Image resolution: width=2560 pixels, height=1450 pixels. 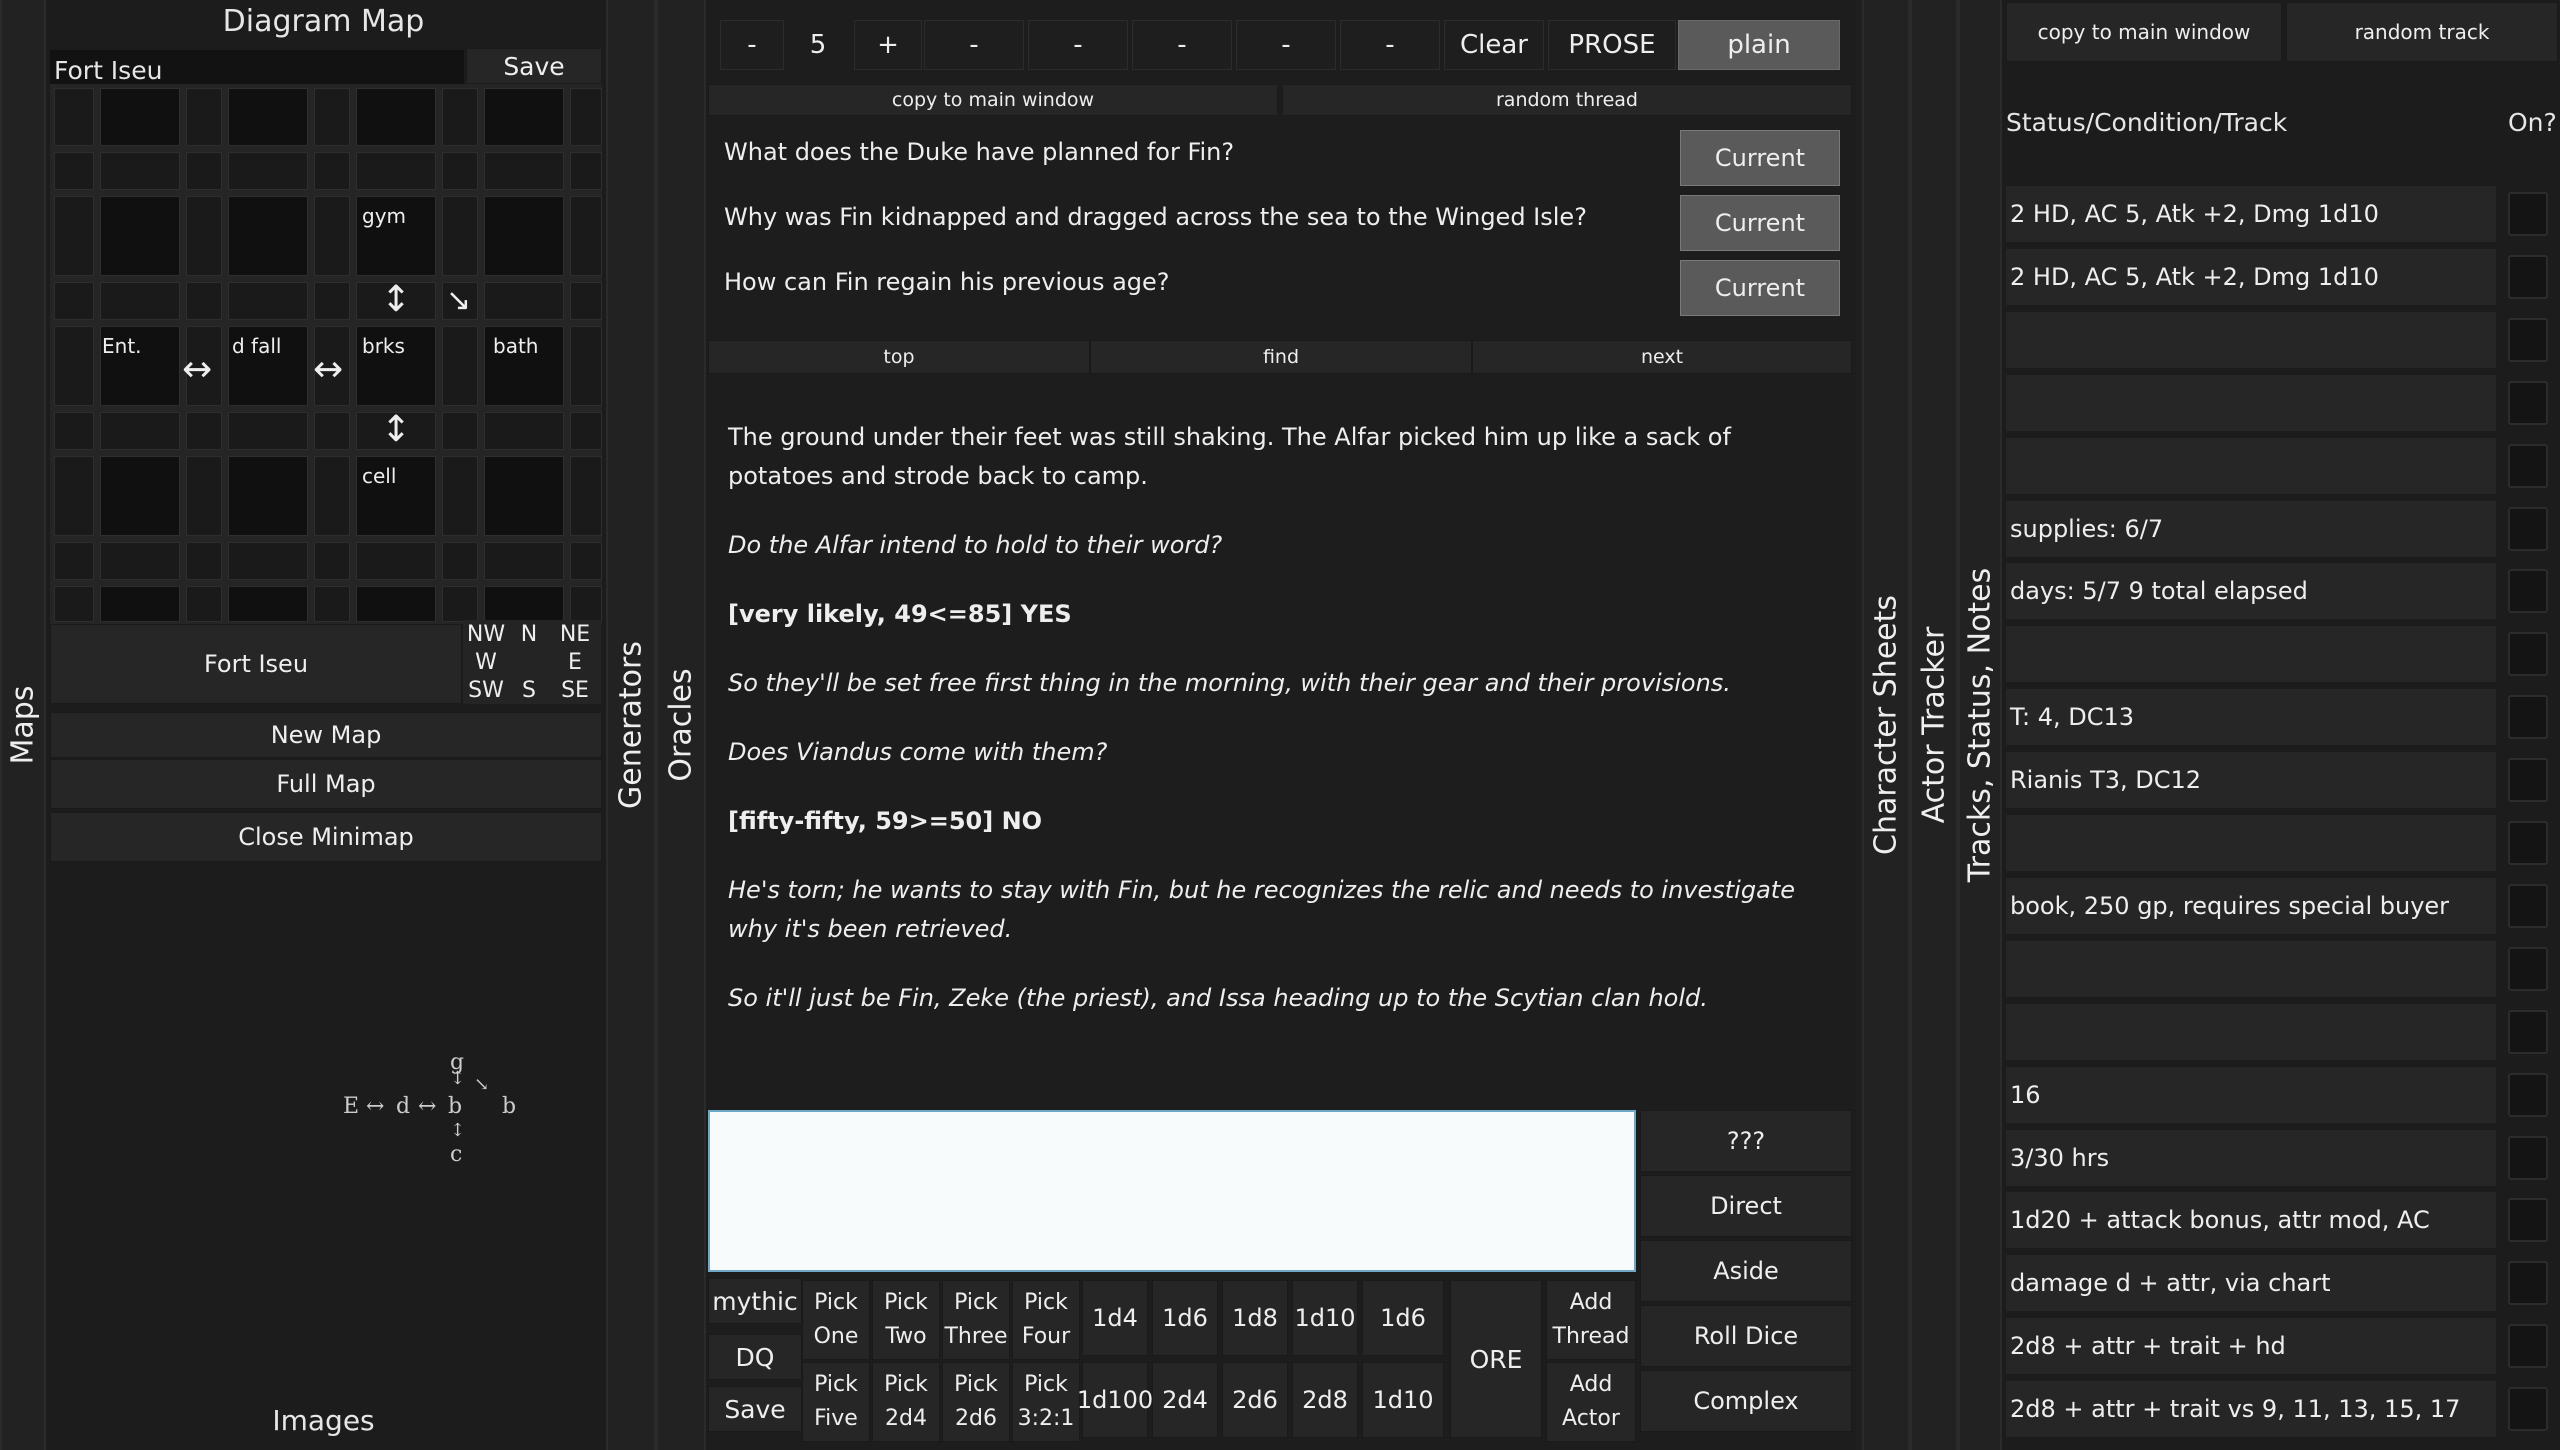 I want to click on unknown-button: ???, so click(x=1746, y=1141).